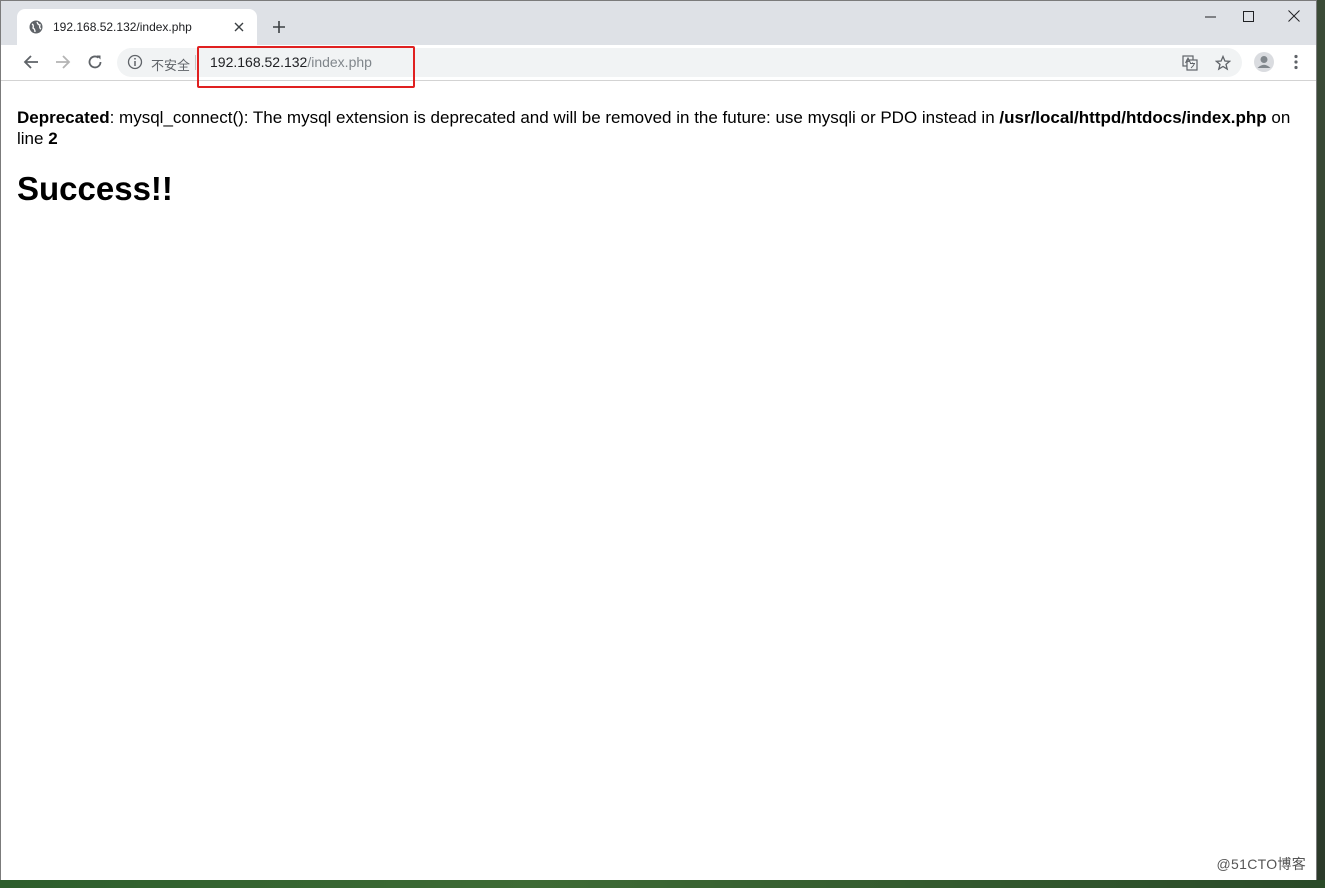 The width and height of the screenshot is (1325, 888). Describe the element at coordinates (1321, 444) in the screenshot. I see `desktop-edge-right` at that location.